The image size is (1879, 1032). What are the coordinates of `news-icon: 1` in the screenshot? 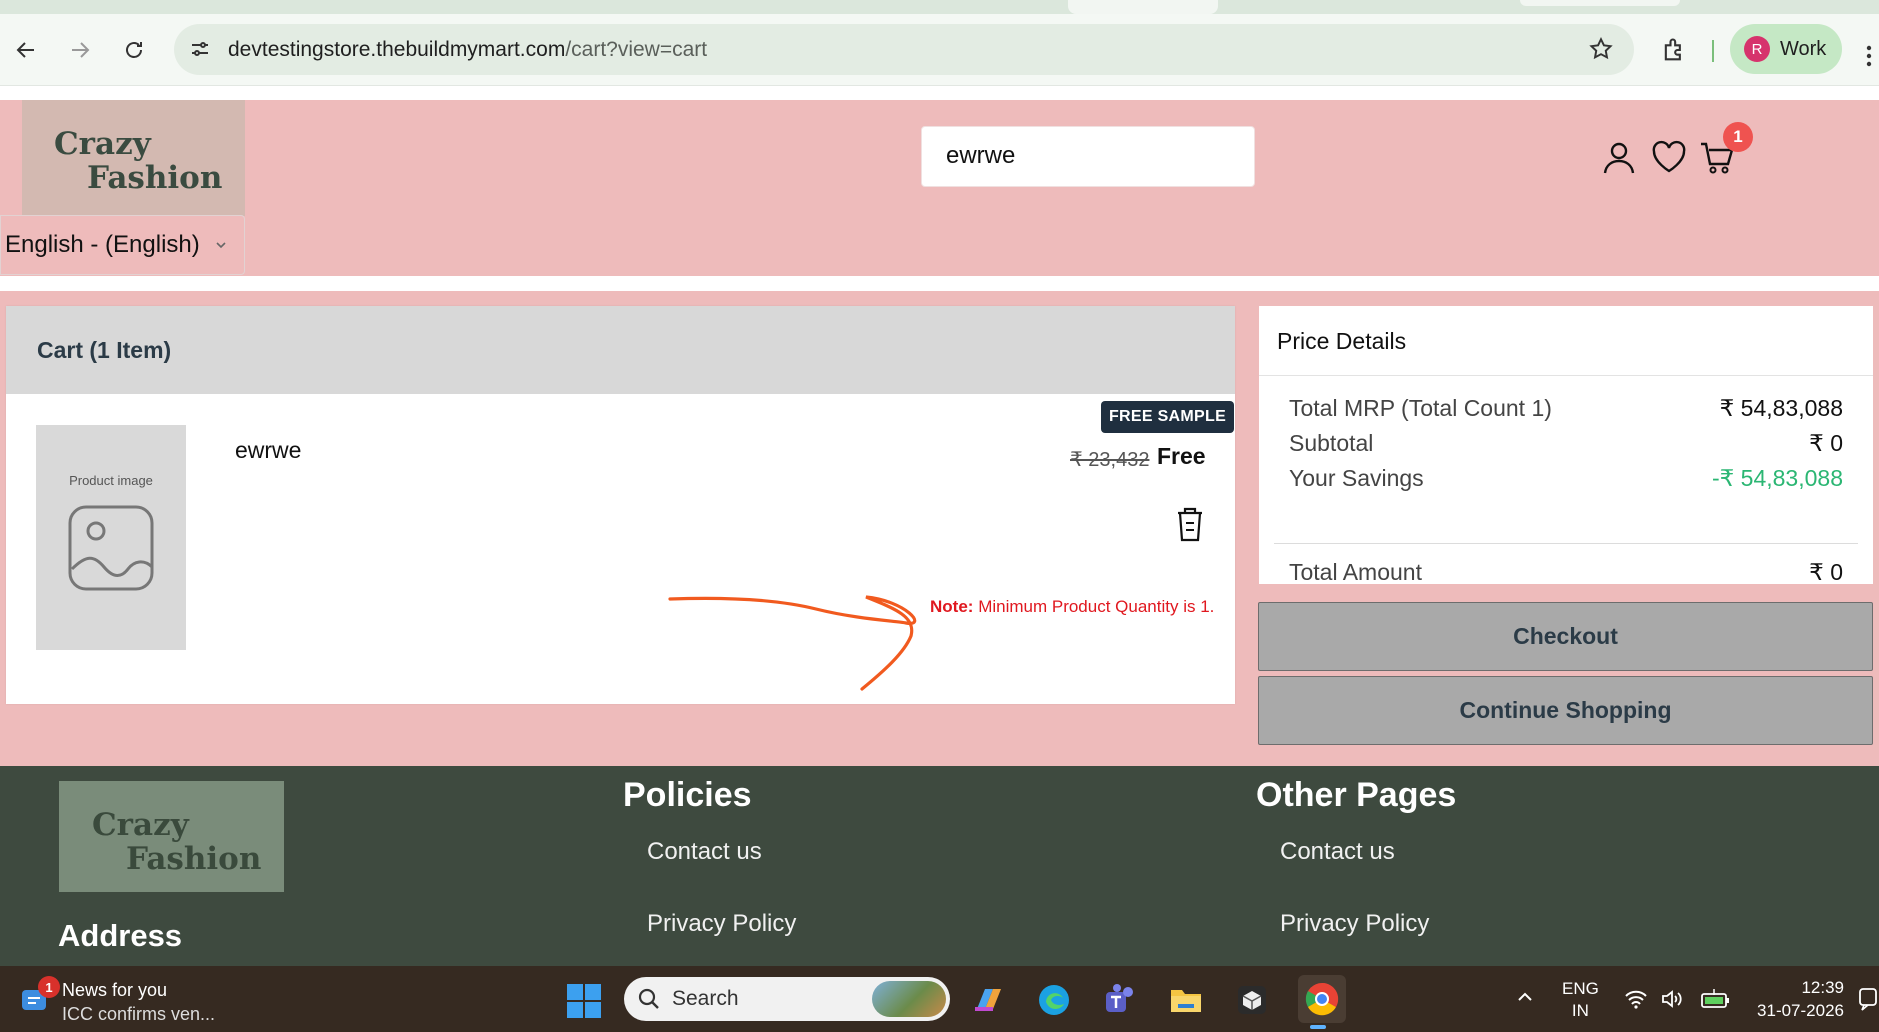 It's located at (40, 996).